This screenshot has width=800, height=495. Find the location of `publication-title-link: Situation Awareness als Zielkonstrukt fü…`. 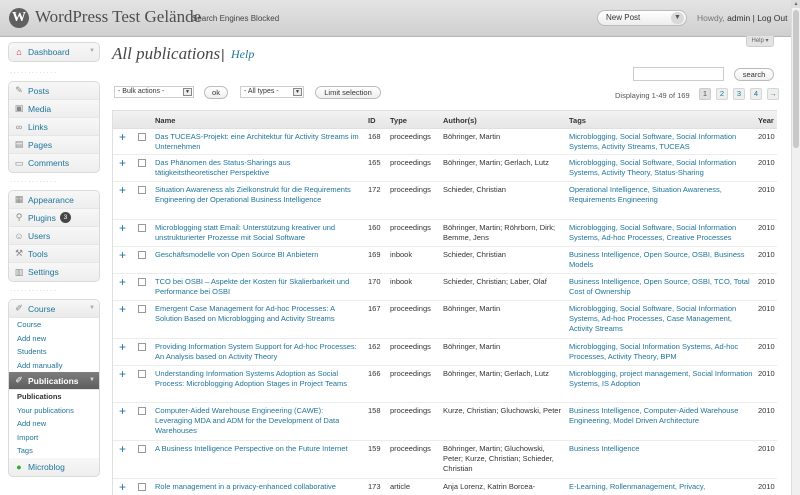

publication-title-link: Situation Awareness als Zielkonstrukt fü… is located at coordinates (257, 195).